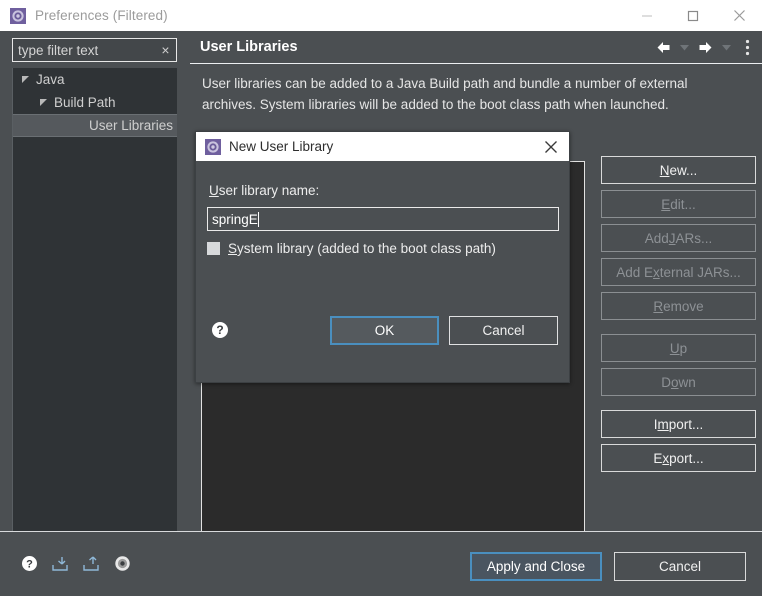 Image resolution: width=762 pixels, height=596 pixels. What do you see at coordinates (258, 219) in the screenshot?
I see `text-caret` at bounding box center [258, 219].